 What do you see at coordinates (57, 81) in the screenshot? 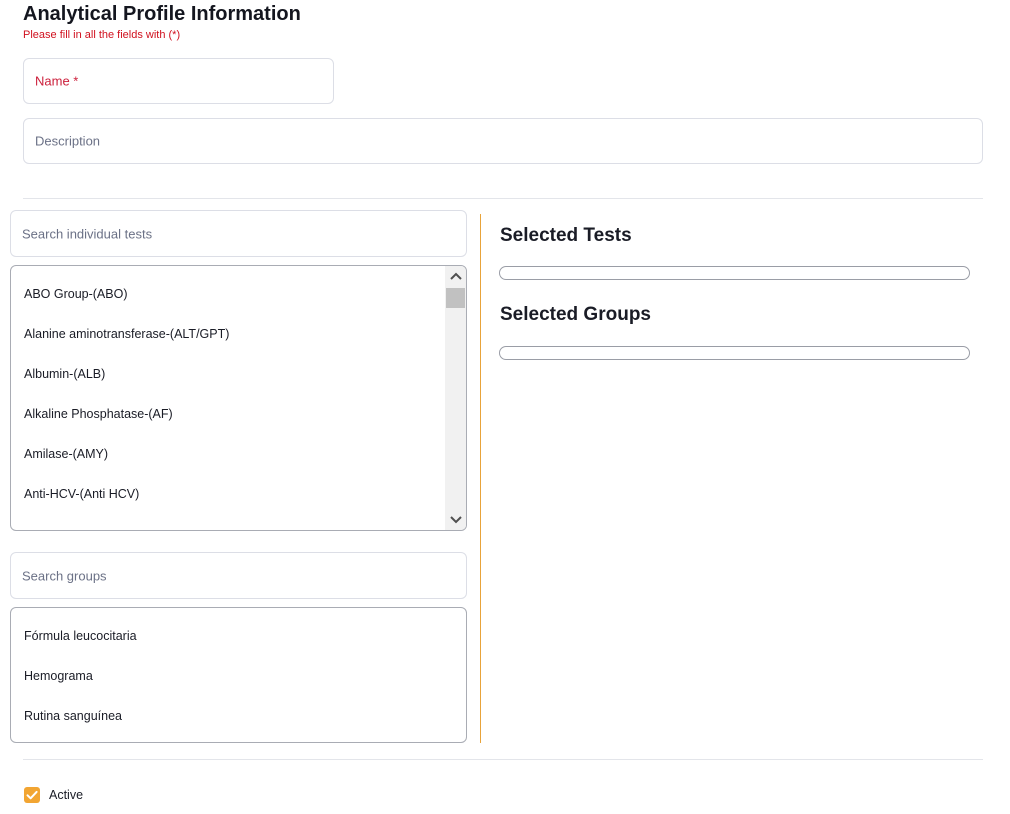
I see `name-placeholder: Name *` at bounding box center [57, 81].